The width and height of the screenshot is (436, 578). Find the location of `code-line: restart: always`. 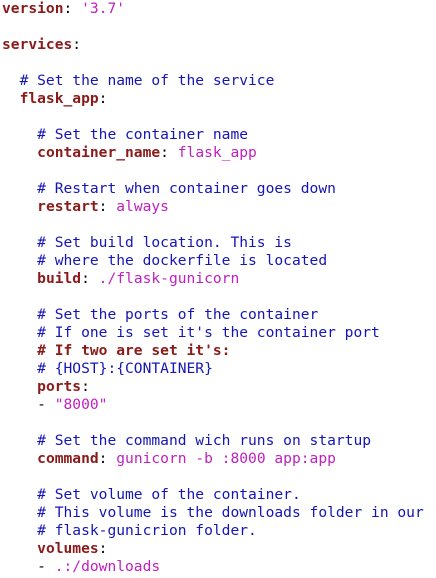

code-line: restart: always is located at coordinates (219, 207).